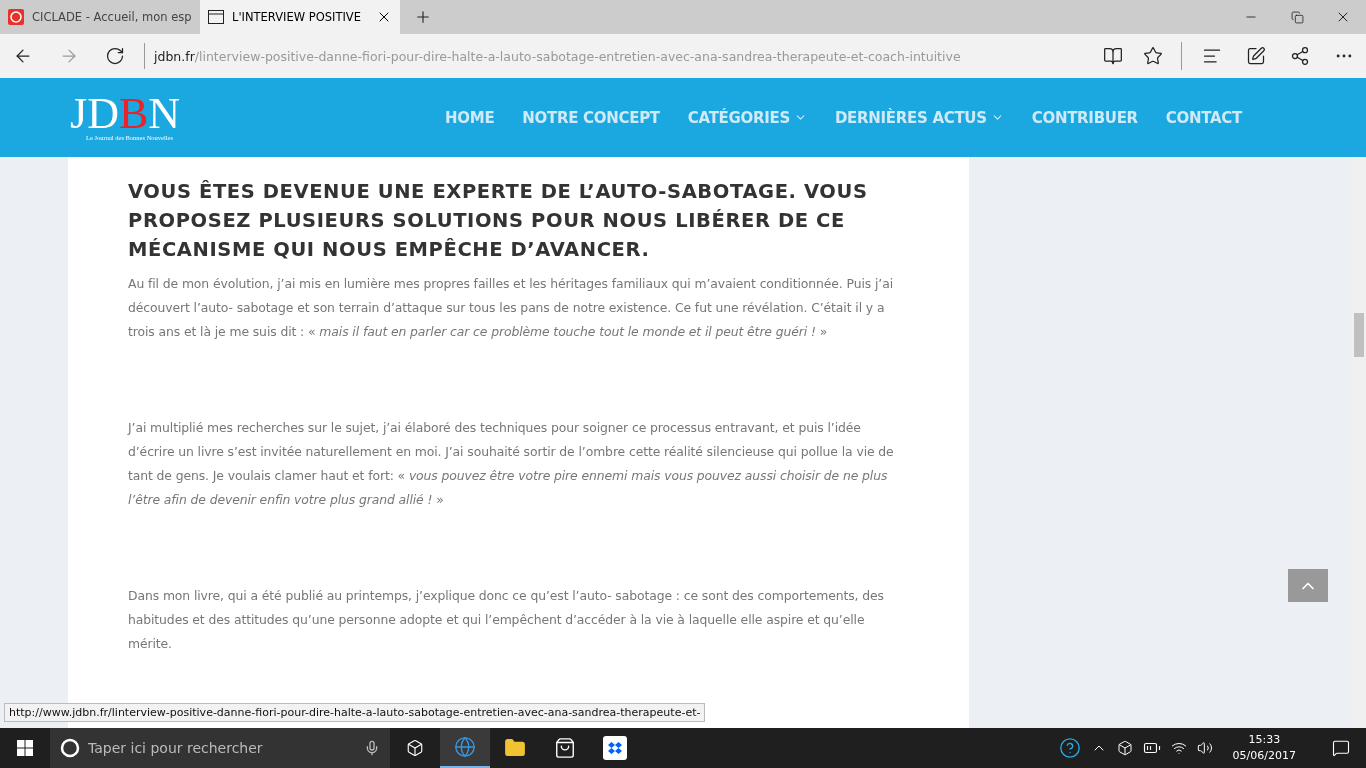 The image size is (1366, 768). What do you see at coordinates (100, 17) in the screenshot?
I see `browser-tab: CICLADE - Accueil, mon esp` at bounding box center [100, 17].